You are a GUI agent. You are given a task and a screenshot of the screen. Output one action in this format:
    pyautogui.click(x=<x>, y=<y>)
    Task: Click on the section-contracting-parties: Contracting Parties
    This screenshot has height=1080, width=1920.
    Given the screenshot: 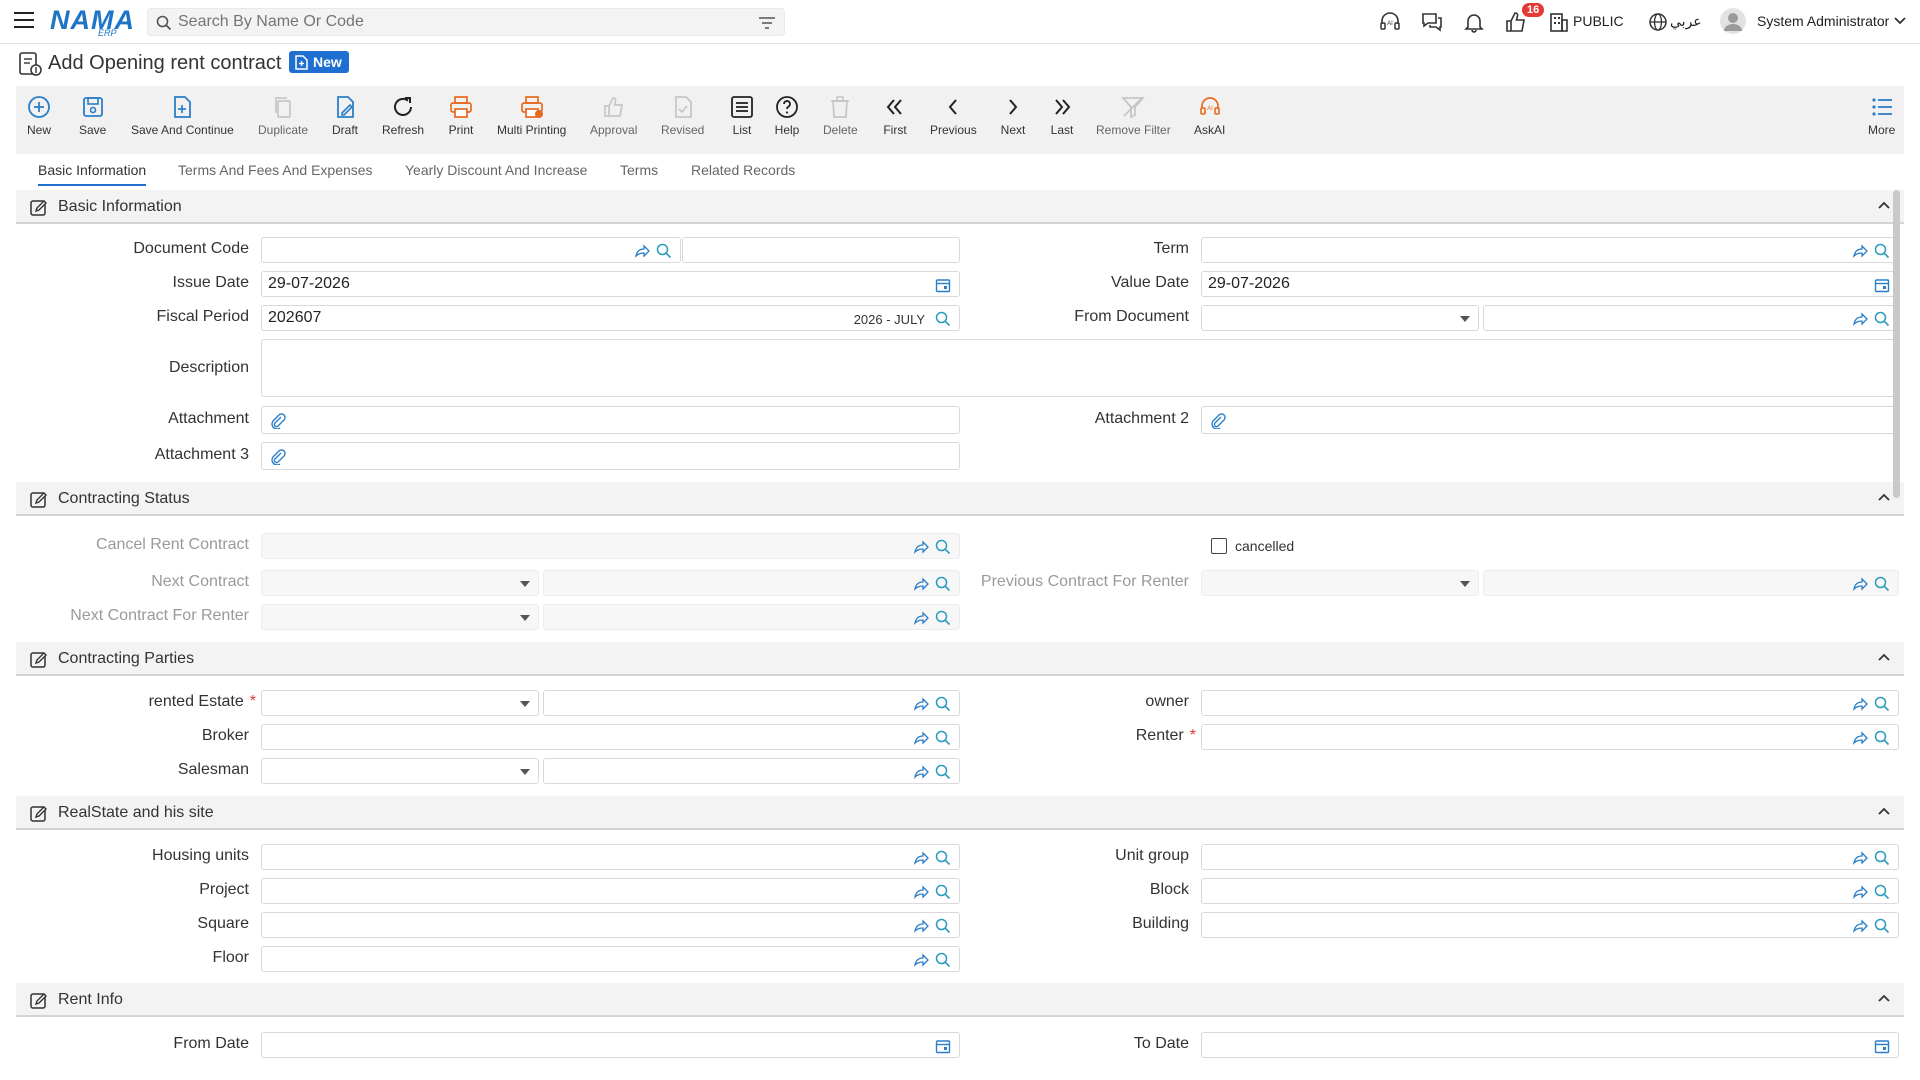 What is the action you would take?
    pyautogui.click(x=960, y=659)
    